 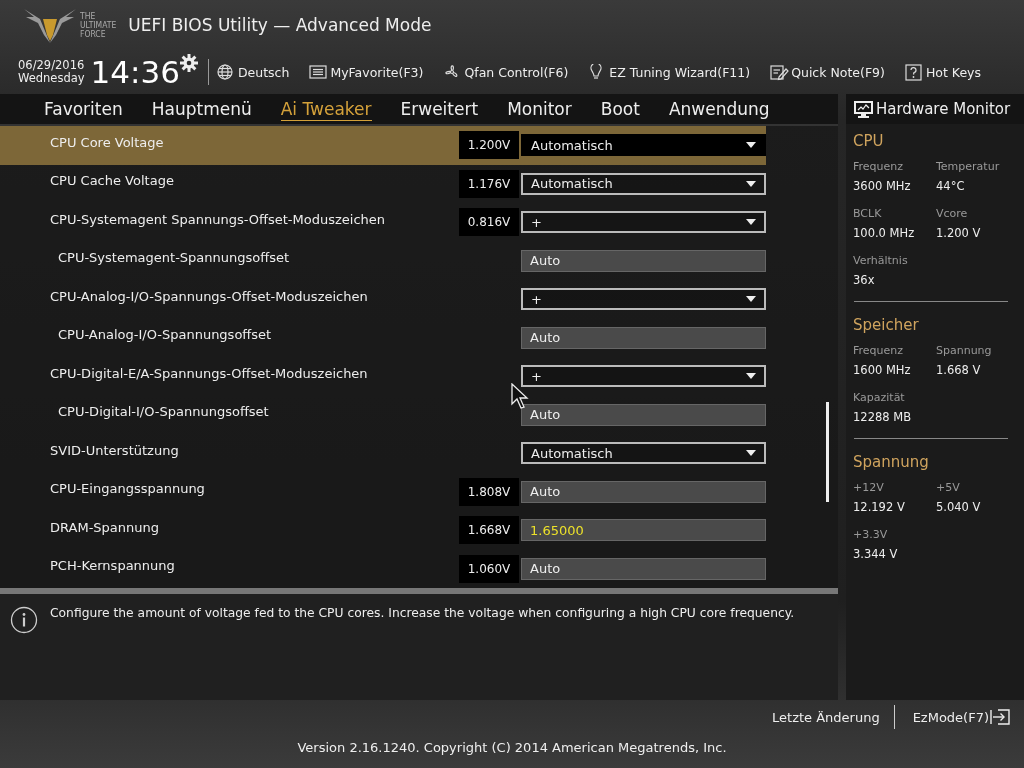 What do you see at coordinates (383, 337) in the screenshot?
I see `setting-row: CPU-Analog-I/O-Spannungsoffset Auto` at bounding box center [383, 337].